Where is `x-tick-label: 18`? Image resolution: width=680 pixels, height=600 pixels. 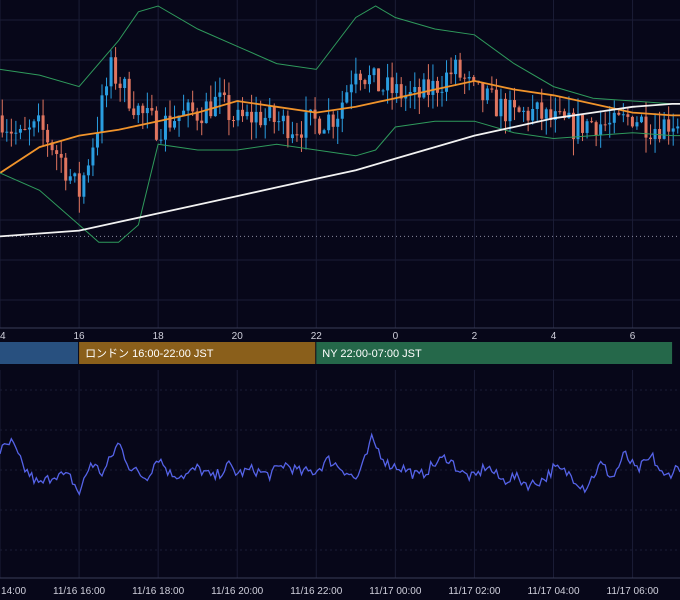
x-tick-label: 18 is located at coordinates (159, 336).